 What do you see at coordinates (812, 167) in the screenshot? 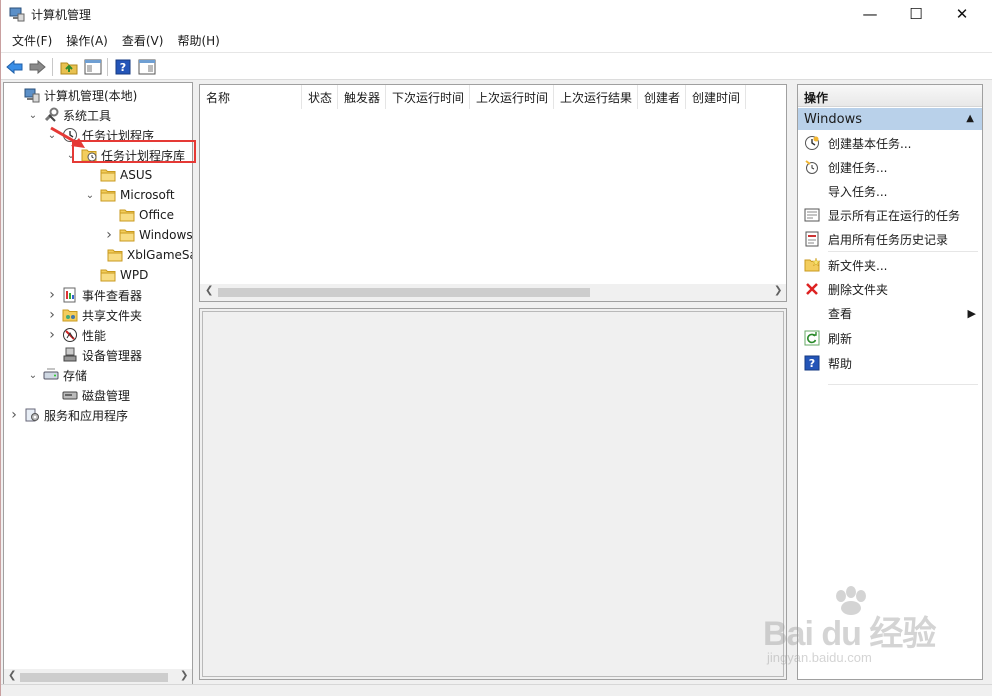
I see `create-task-icon` at bounding box center [812, 167].